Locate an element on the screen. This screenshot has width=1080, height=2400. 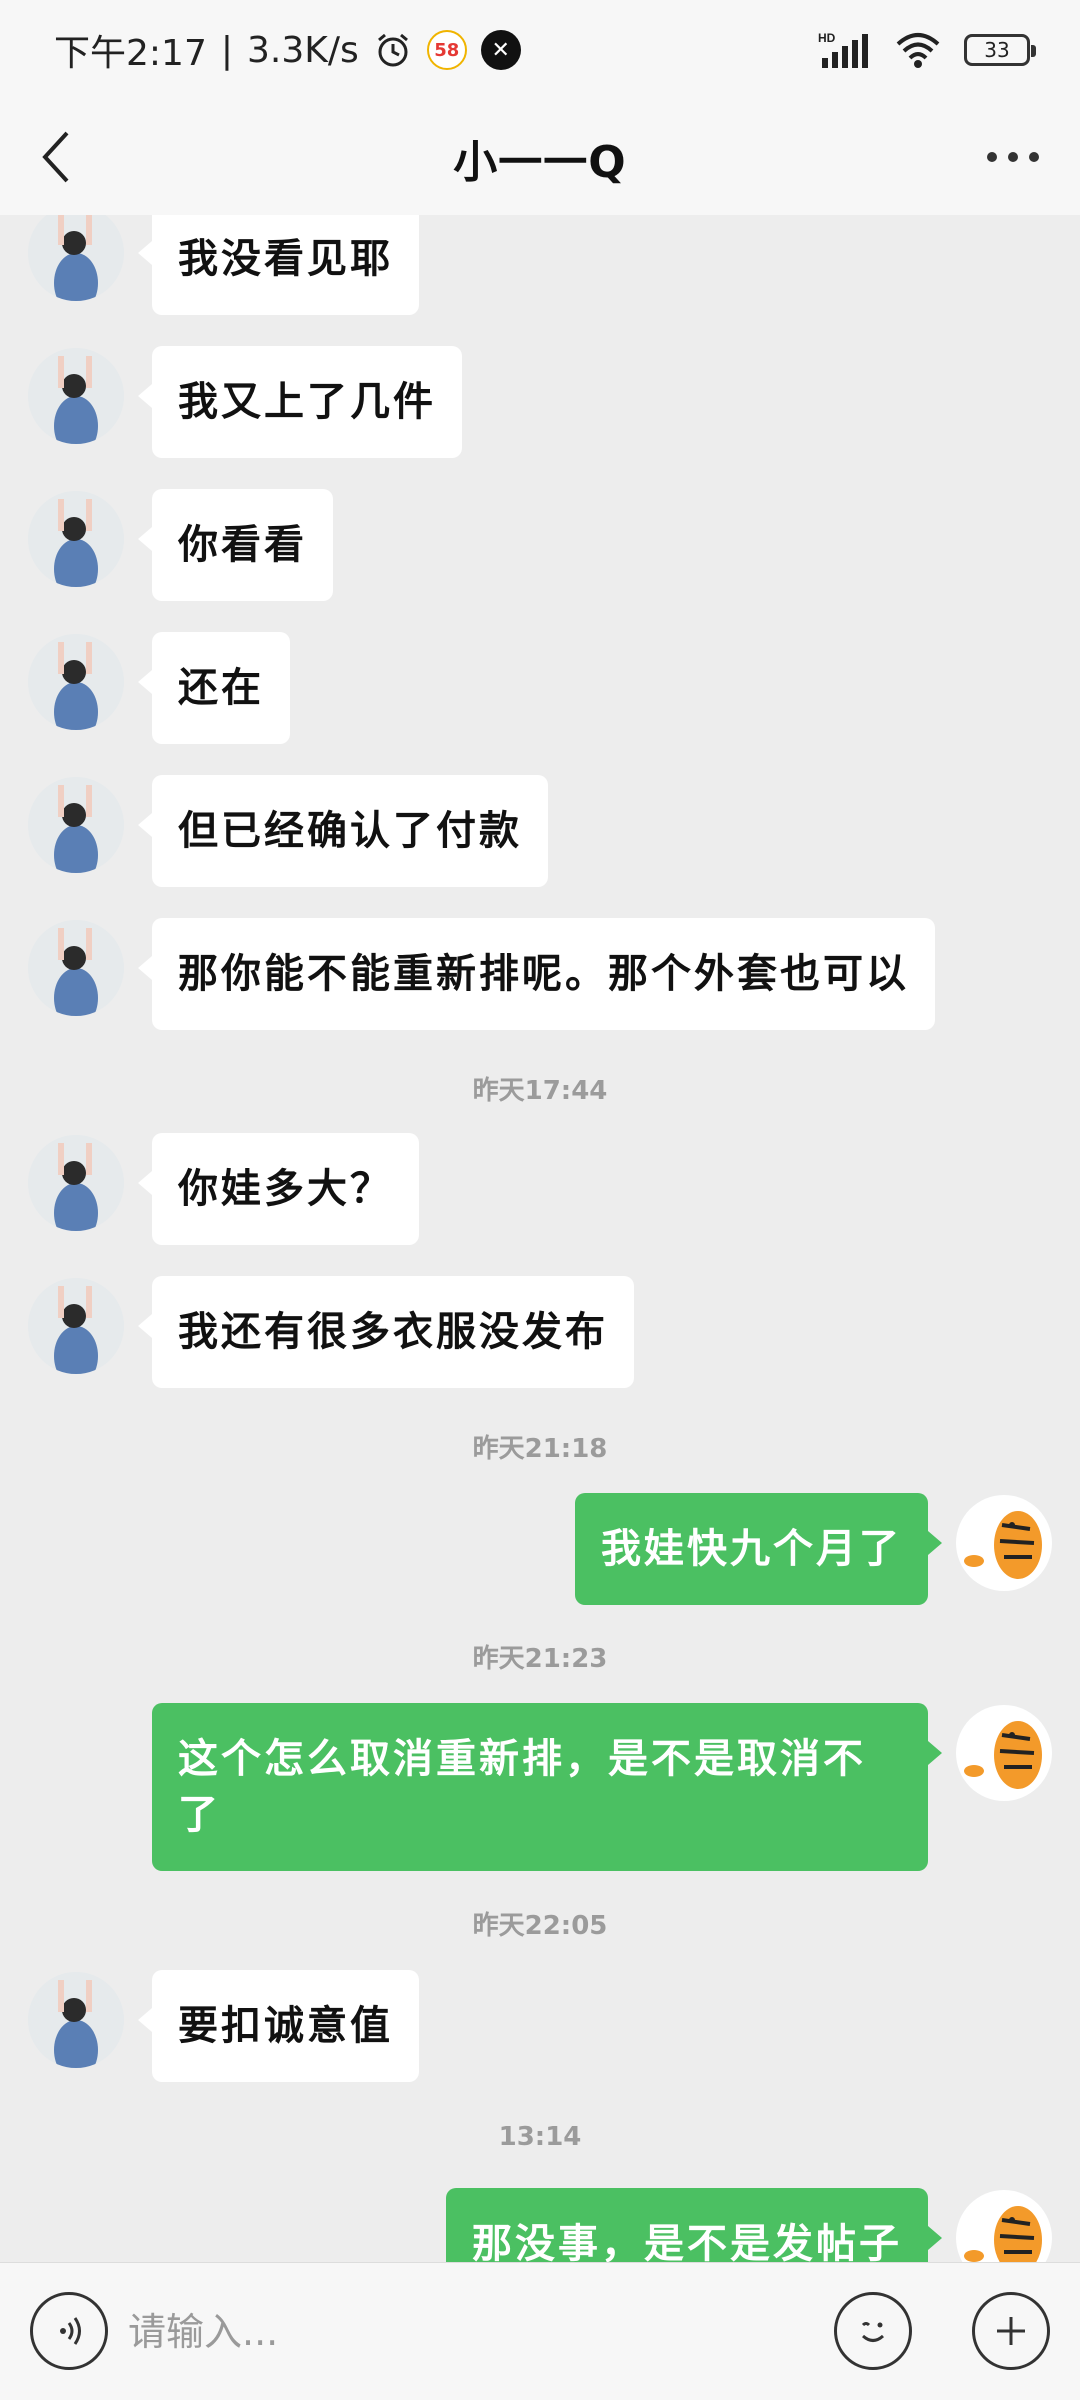
capcut-icon: ✕ is located at coordinates (500, 50).